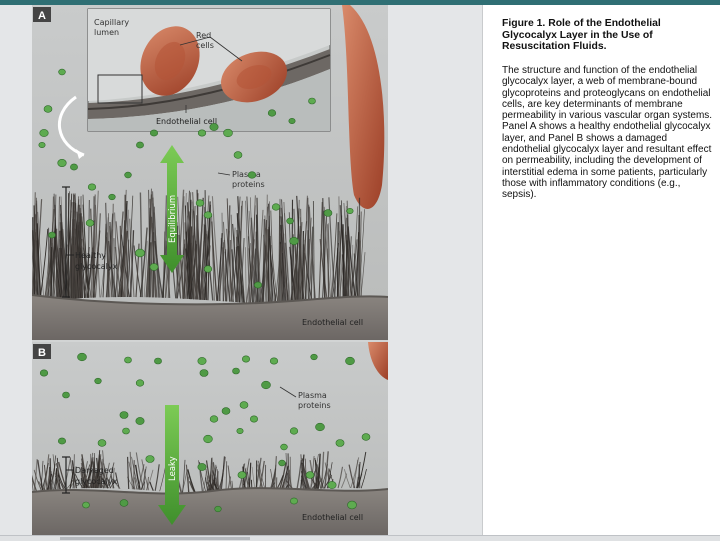  What do you see at coordinates (360, 538) in the screenshot?
I see `bottom-scrollbar` at bounding box center [360, 538].